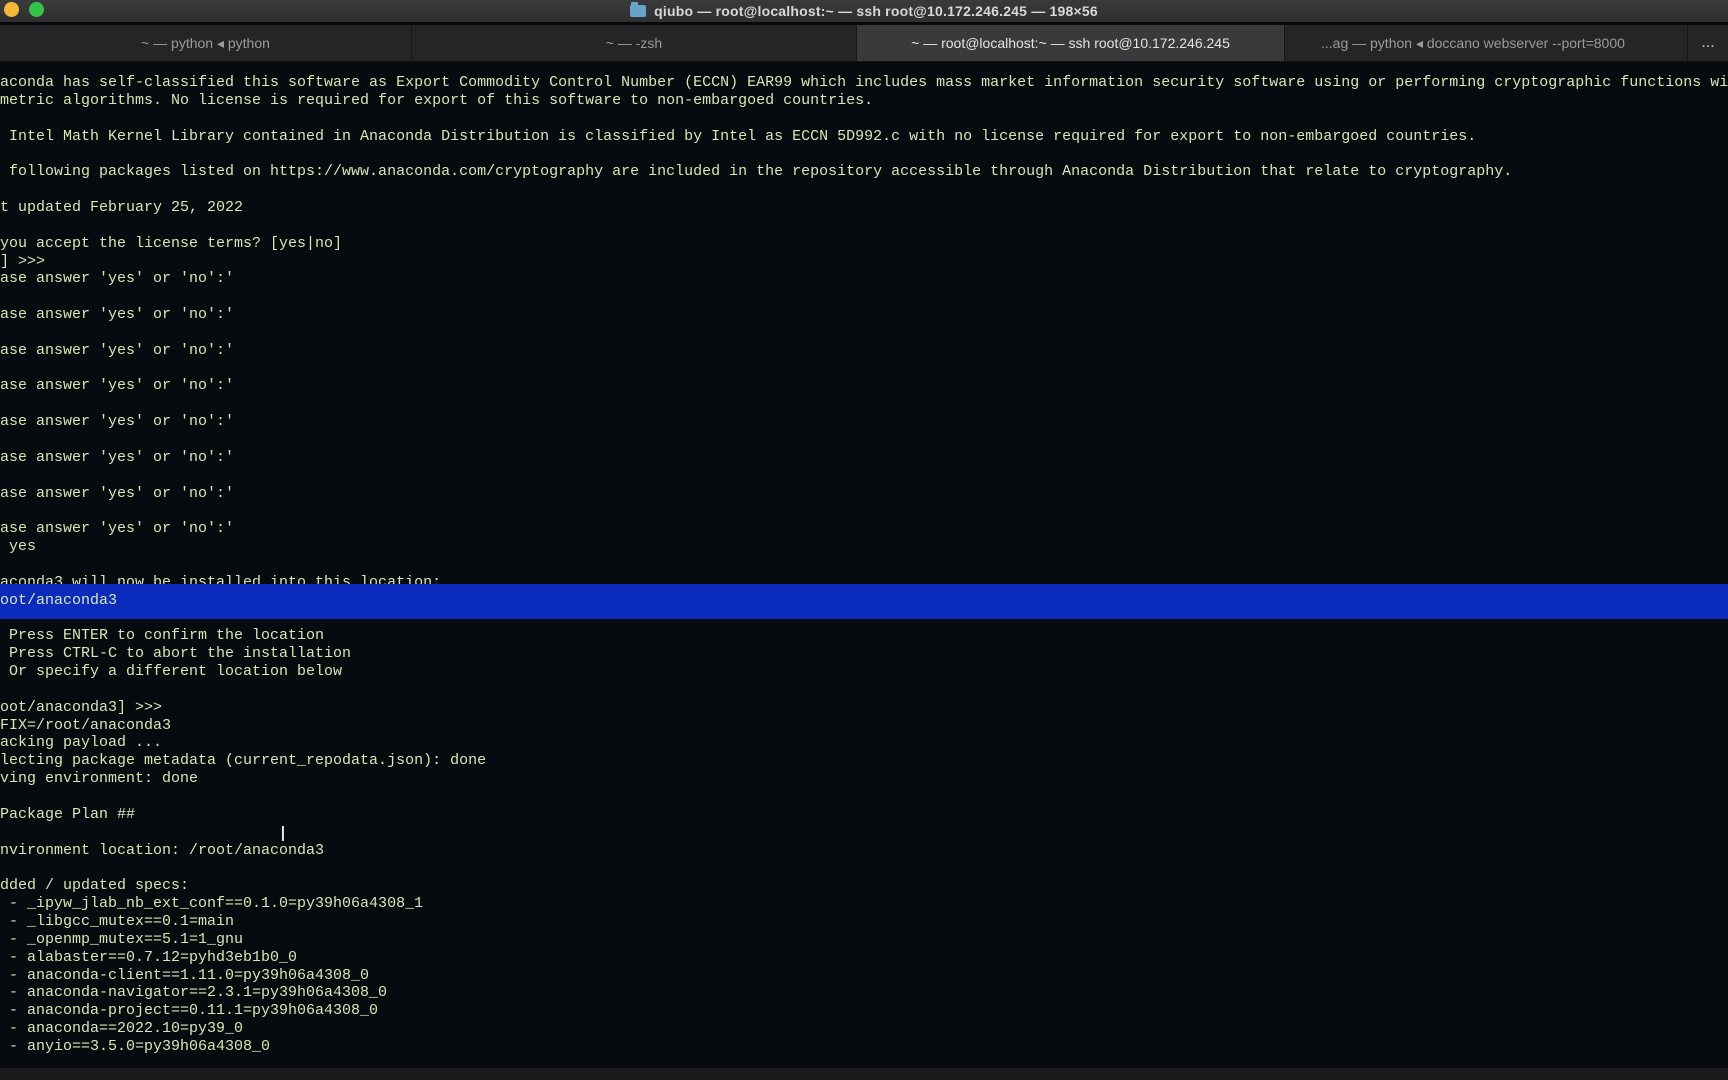  I want to click on terminal-line: ] >>>, so click(23, 261).